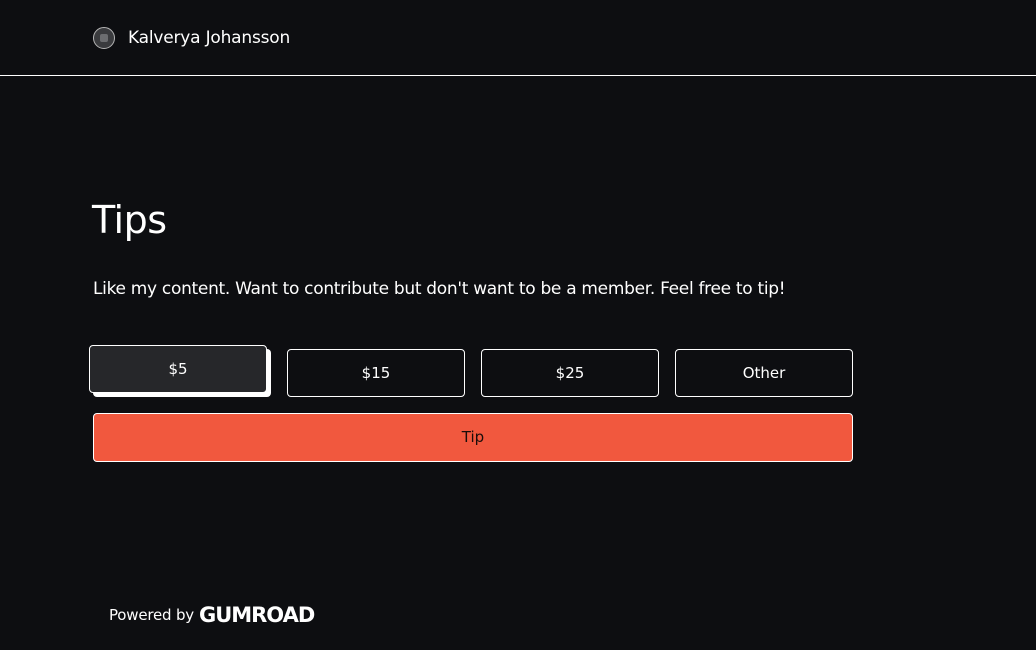  Describe the element at coordinates (178, 369) in the screenshot. I see `amount-option-5: $5` at that location.